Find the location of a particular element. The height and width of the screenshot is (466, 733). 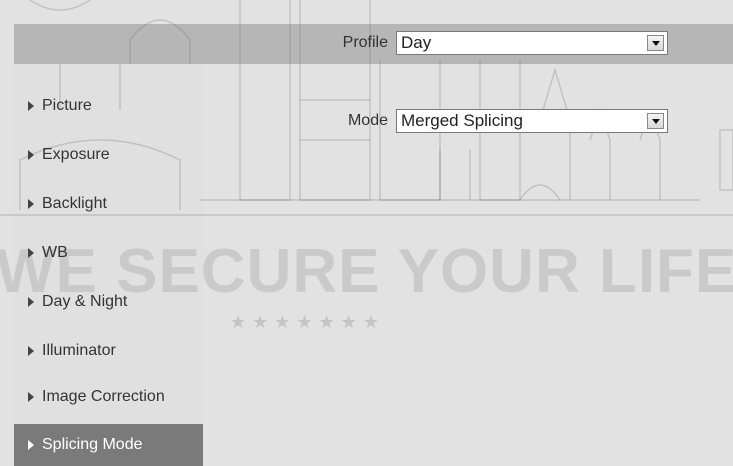

profile-label: Profile is located at coordinates (365, 42).